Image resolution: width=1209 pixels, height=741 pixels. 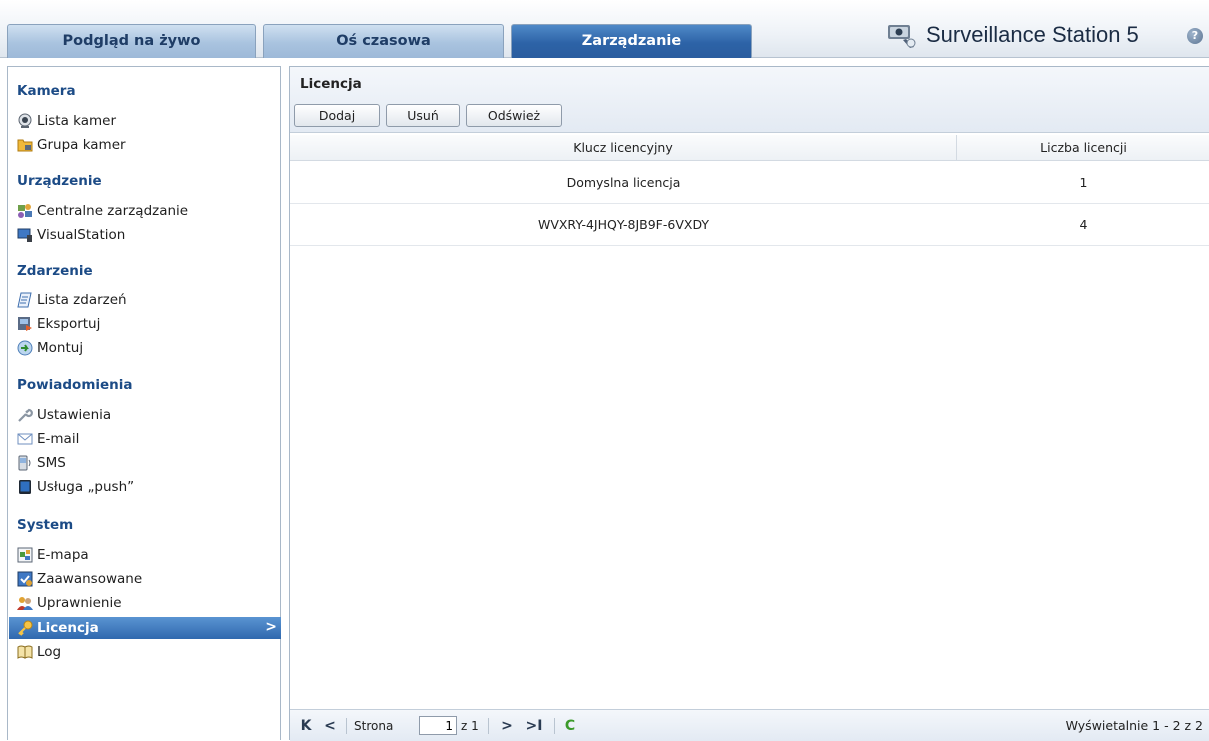 I want to click on sidebar-item-label: SMS, so click(x=51, y=463).